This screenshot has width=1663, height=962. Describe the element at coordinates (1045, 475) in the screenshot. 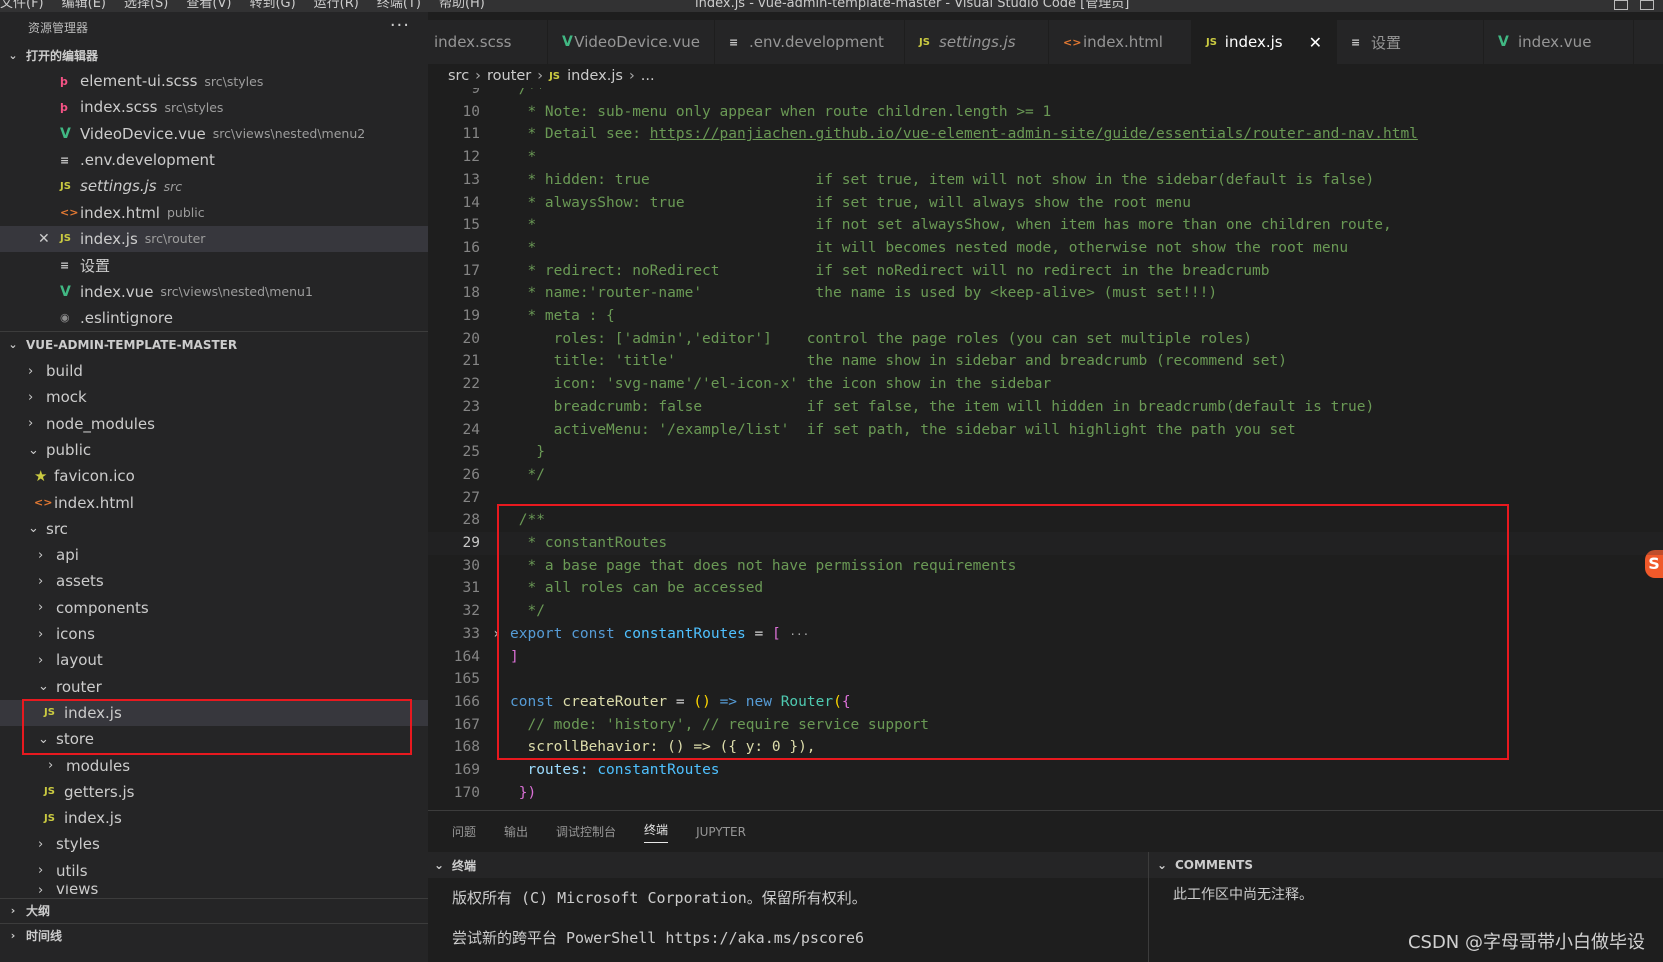

I see `code-line: 26 */` at that location.